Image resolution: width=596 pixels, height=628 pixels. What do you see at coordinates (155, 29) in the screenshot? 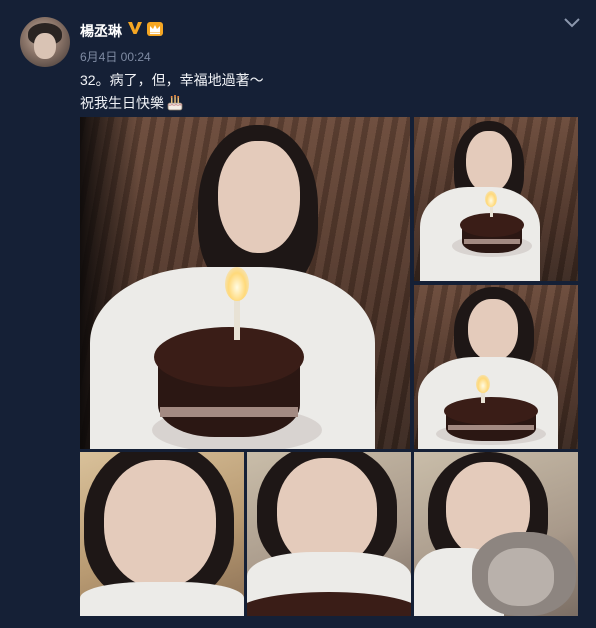
I see `member-crown-icon` at bounding box center [155, 29].